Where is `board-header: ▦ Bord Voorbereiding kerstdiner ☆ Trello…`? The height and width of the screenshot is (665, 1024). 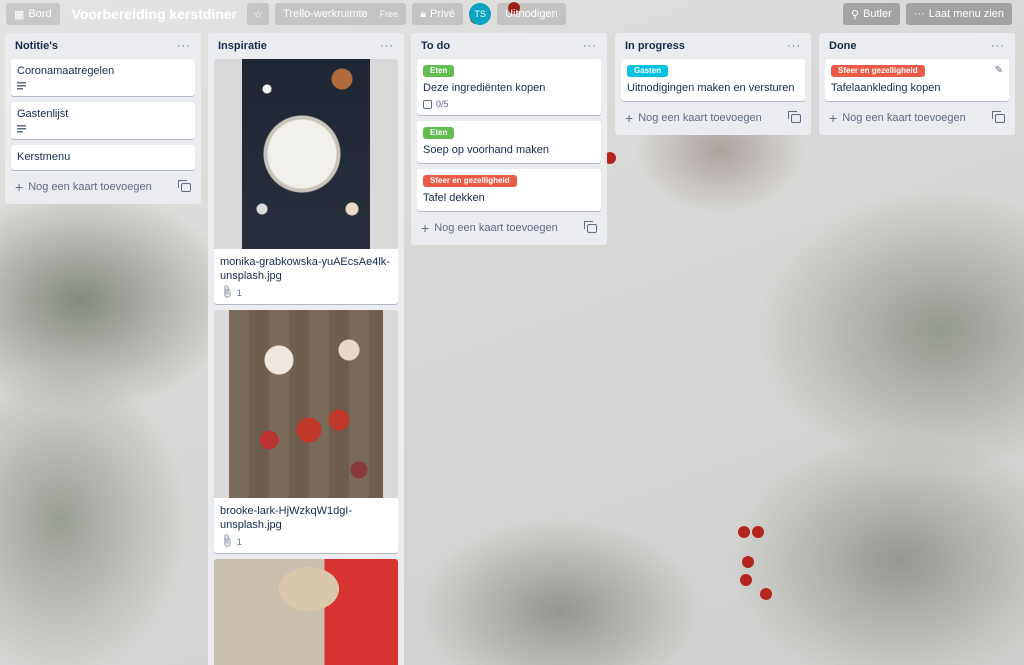
board-header: ▦ Bord Voorbereiding kerstdiner ☆ Trello… is located at coordinates (512, 14).